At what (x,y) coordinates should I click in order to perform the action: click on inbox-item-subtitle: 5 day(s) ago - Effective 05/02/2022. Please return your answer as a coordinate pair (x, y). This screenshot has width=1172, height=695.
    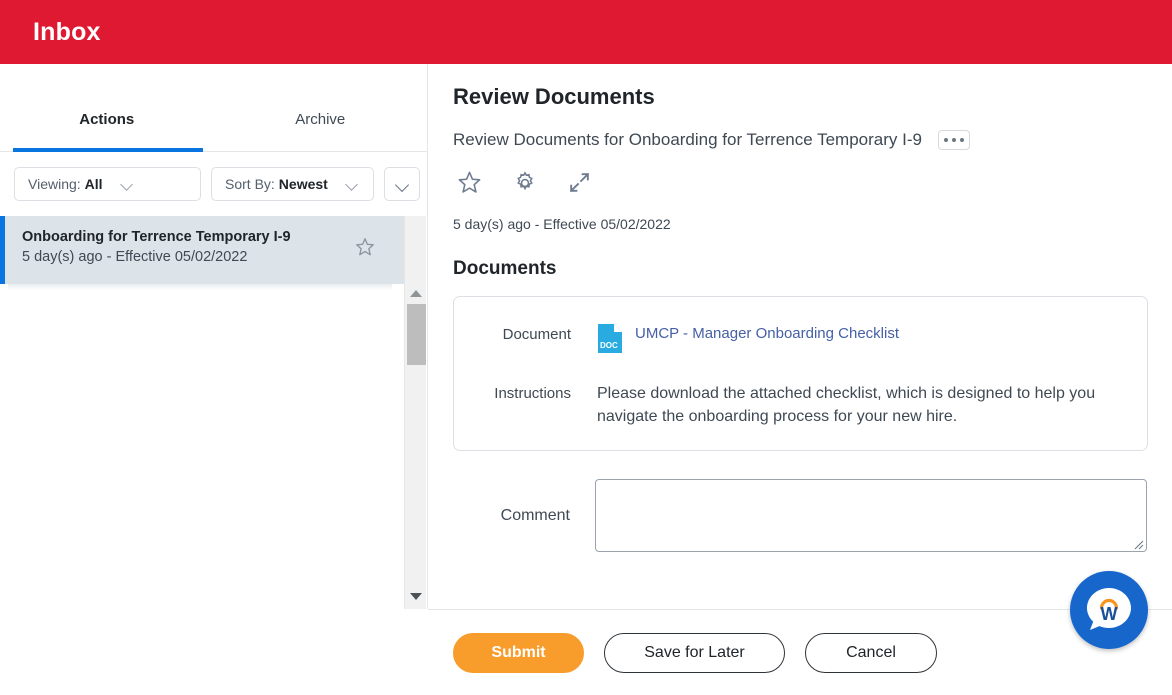
    Looking at the image, I should click on (135, 257).